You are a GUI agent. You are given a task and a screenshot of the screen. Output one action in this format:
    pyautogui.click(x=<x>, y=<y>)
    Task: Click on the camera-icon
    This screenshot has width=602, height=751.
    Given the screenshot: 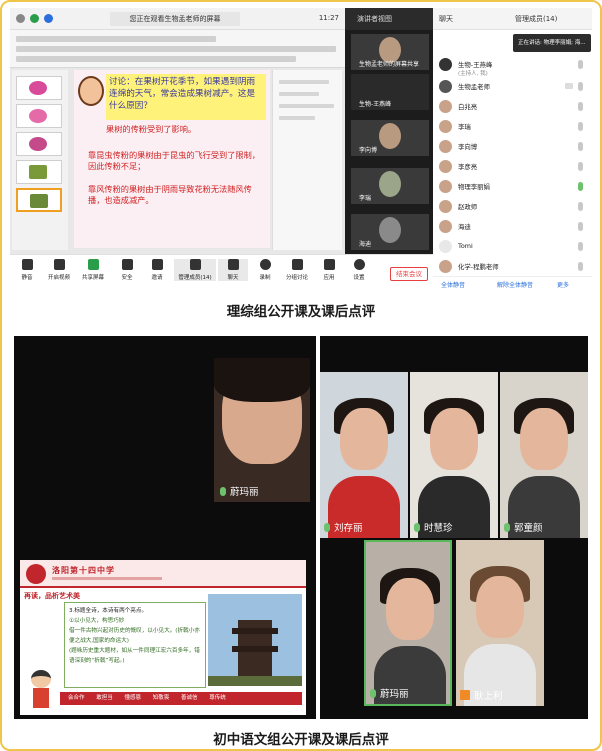 What is the action you would take?
    pyautogui.click(x=59, y=264)
    